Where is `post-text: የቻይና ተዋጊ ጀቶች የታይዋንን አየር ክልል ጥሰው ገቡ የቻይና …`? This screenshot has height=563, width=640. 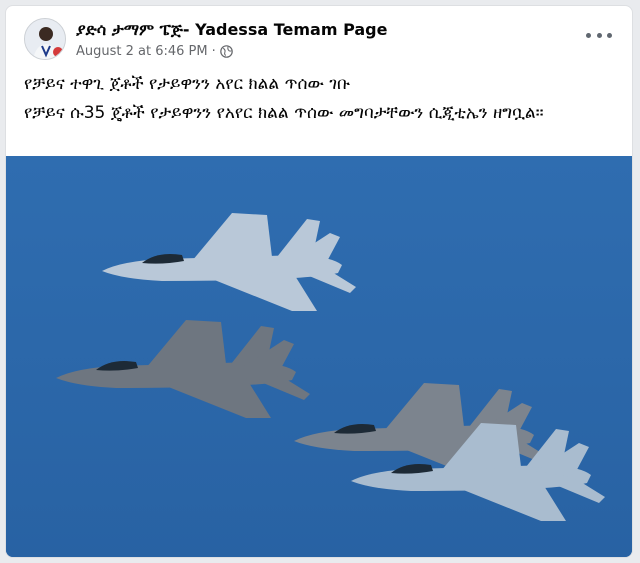
post-text: የቻይና ተዋጊ ጀቶች የታይዋንን አየር ክልል ጥሰው ገቡ የቻይና … is located at coordinates (319, 101).